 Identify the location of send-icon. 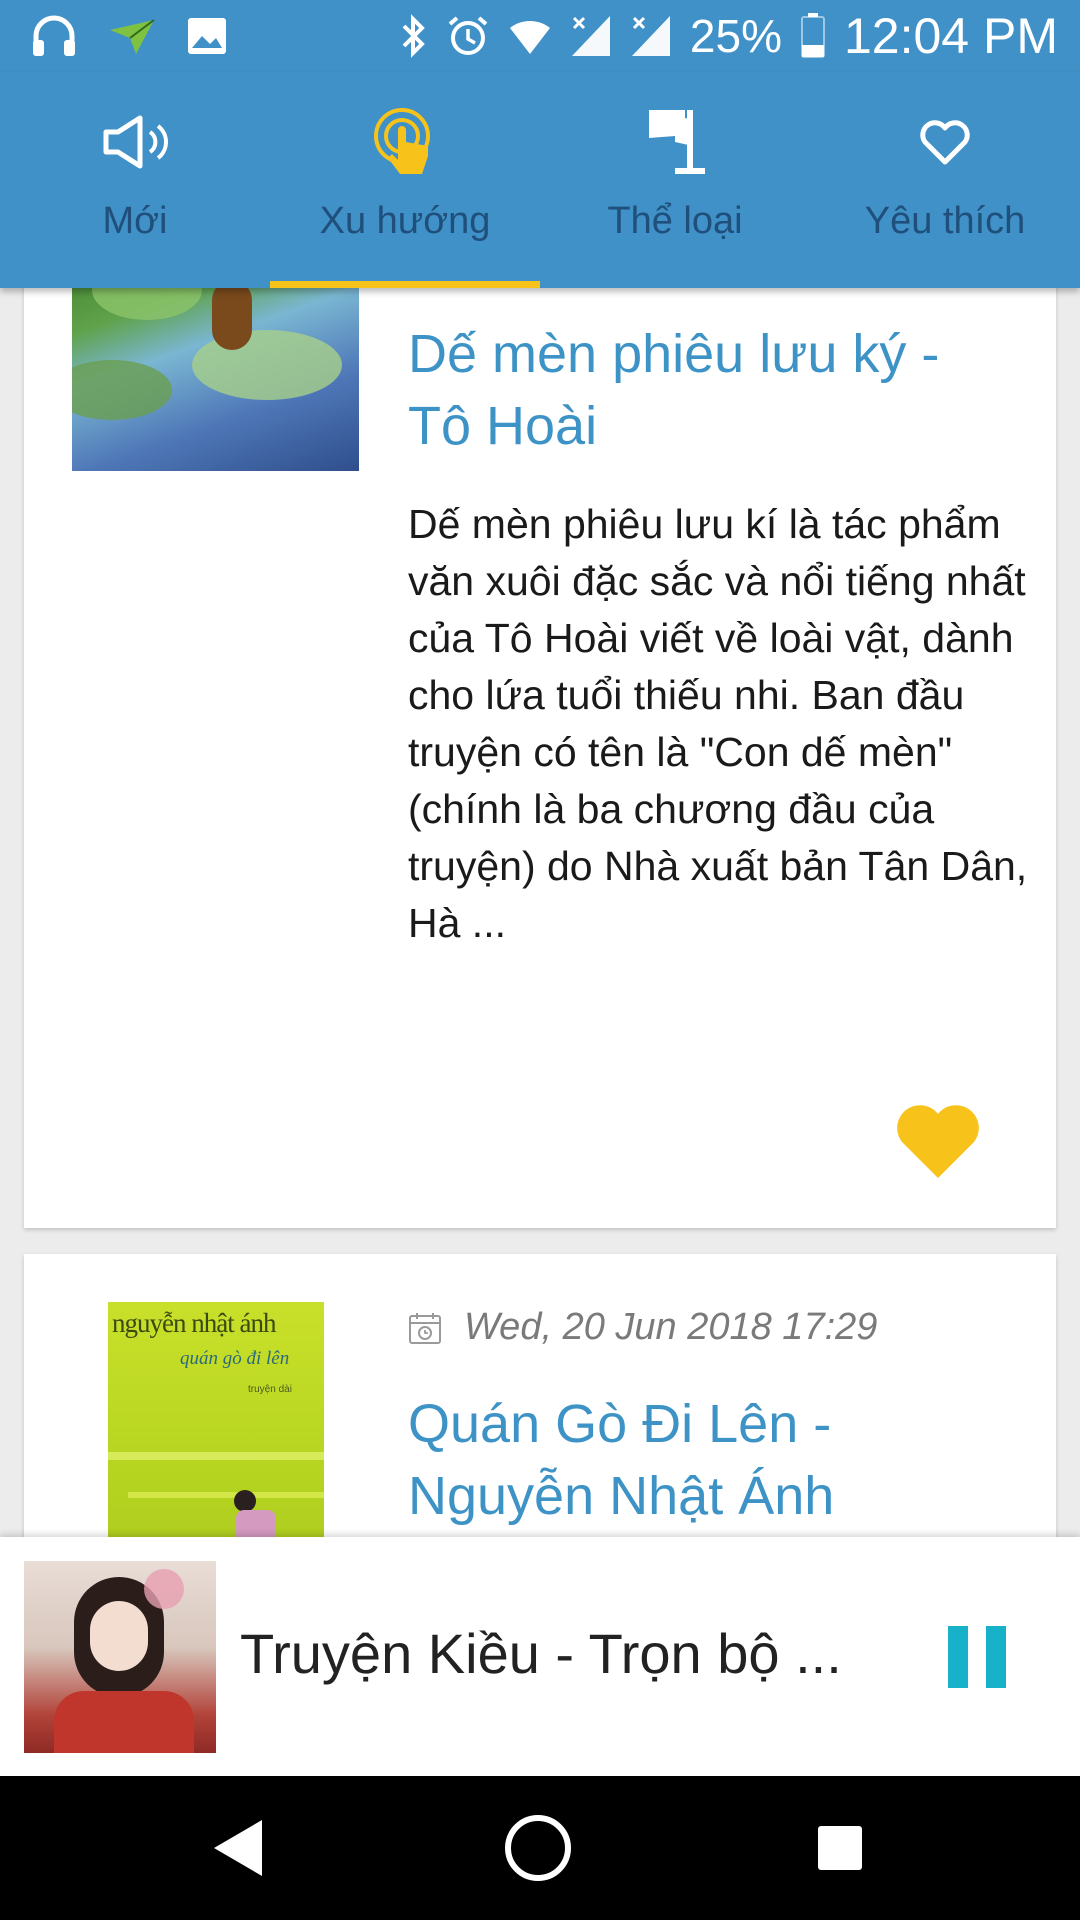
(132, 36).